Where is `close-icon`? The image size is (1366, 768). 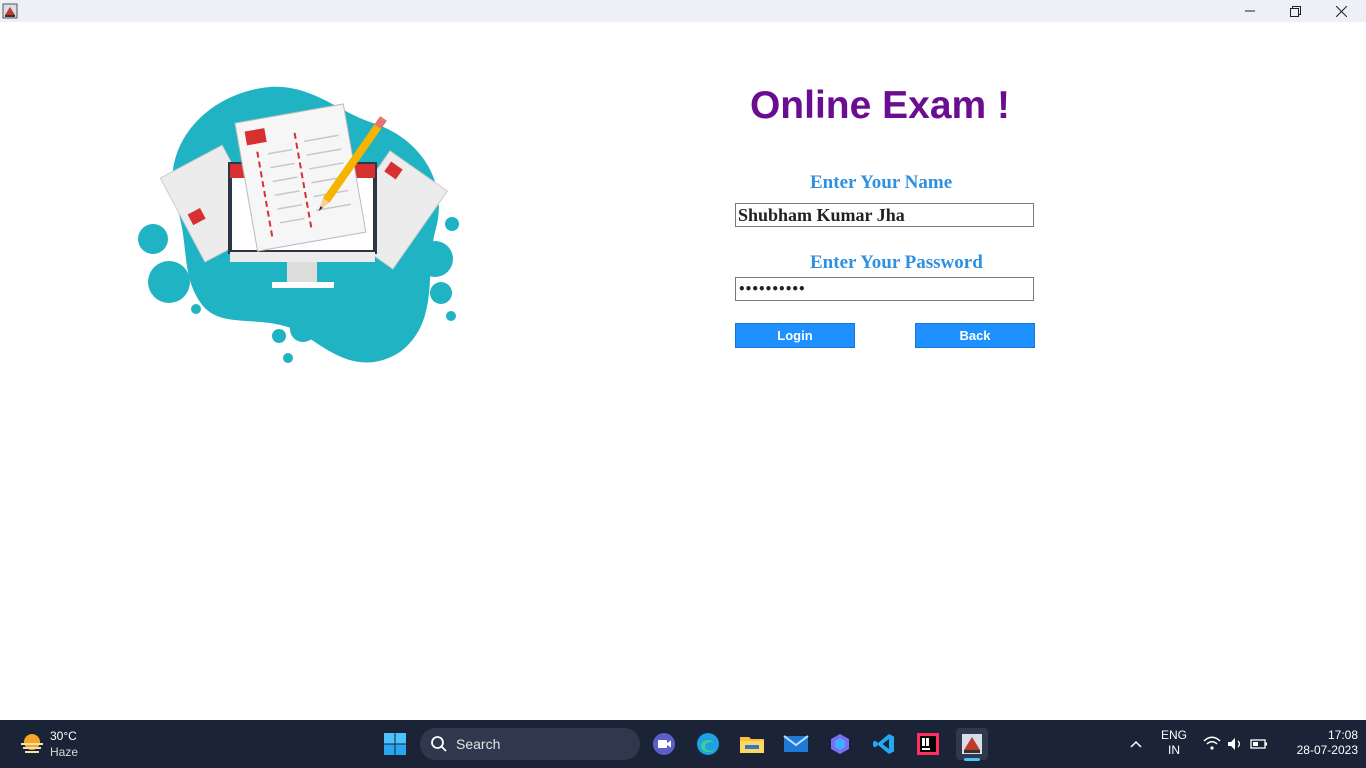 close-icon is located at coordinates (1341, 11).